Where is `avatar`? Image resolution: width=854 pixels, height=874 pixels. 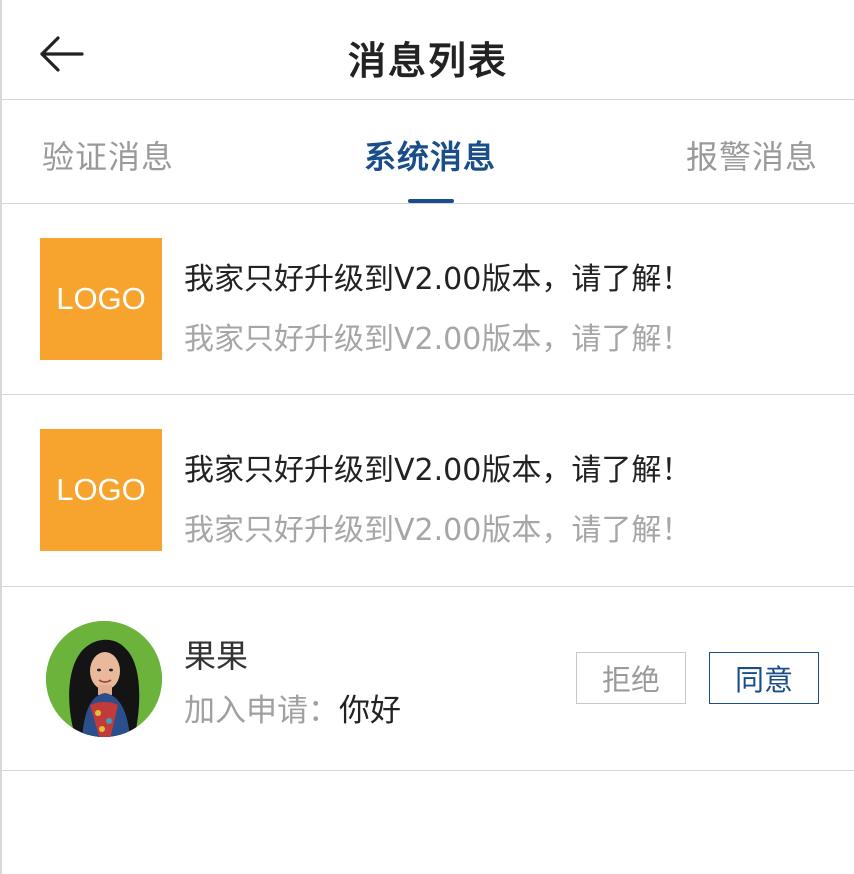
avatar is located at coordinates (104, 679).